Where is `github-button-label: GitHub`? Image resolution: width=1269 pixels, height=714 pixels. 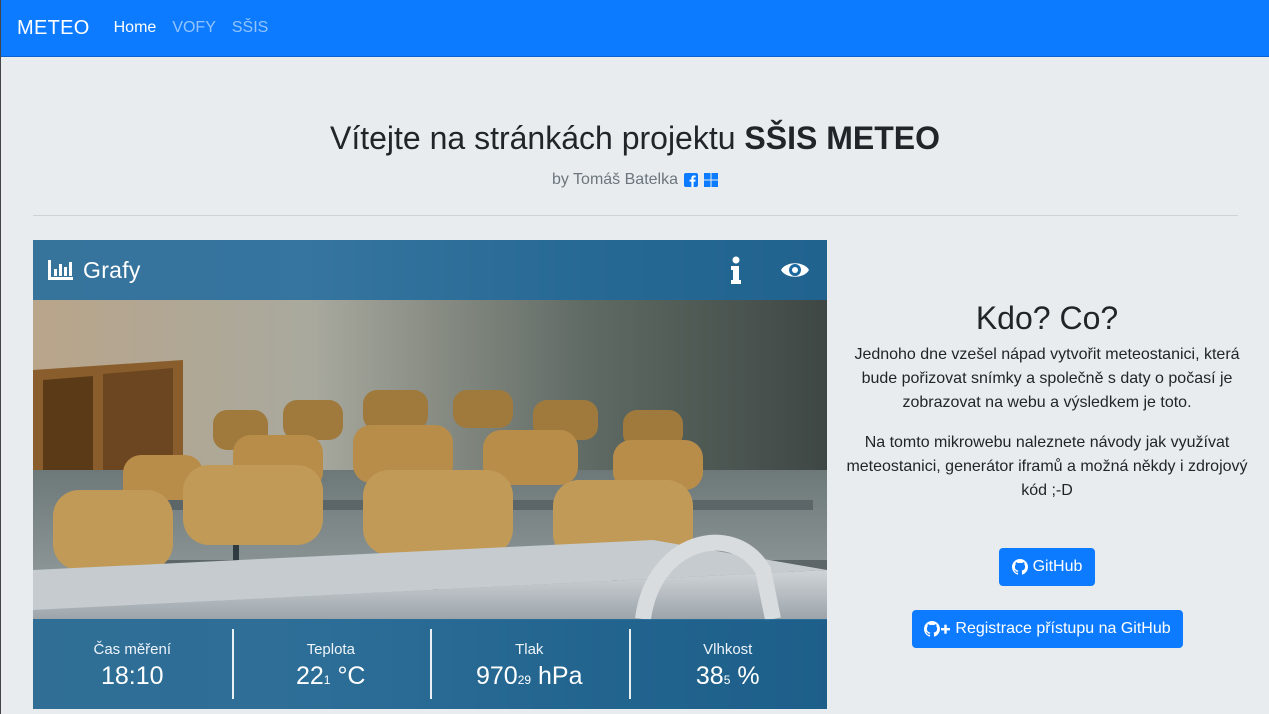
github-button-label: GitHub is located at coordinates (1057, 566).